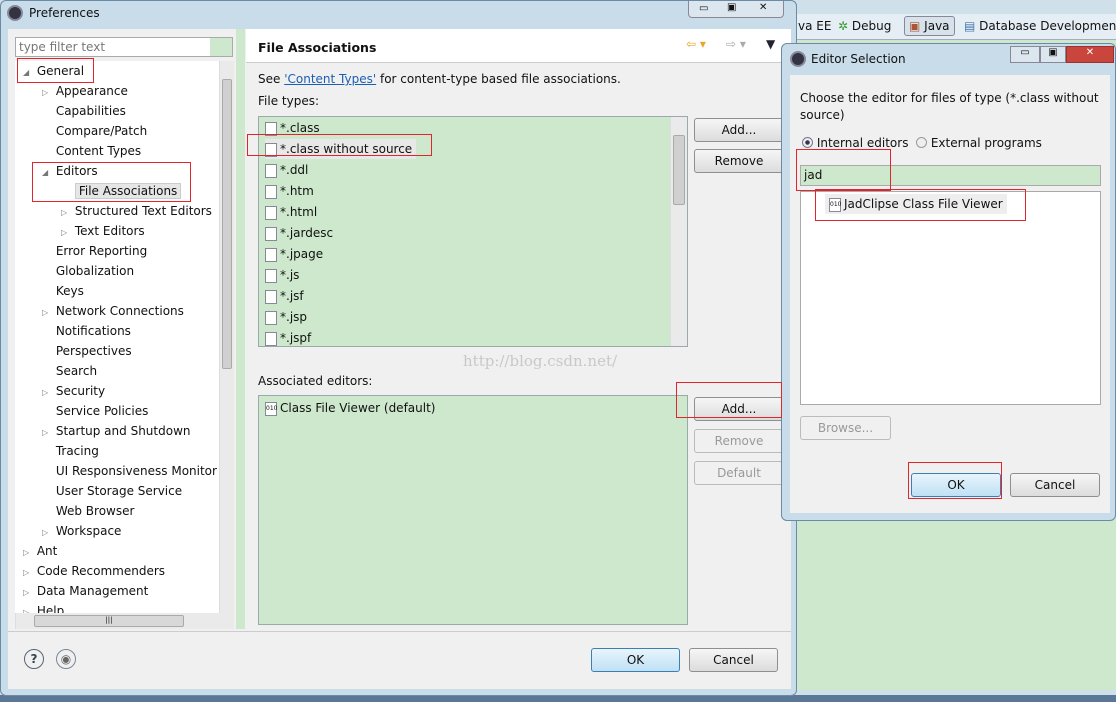 The width and height of the screenshot is (1116, 702). What do you see at coordinates (291, 212) in the screenshot?
I see `file-type-item: *.html` at bounding box center [291, 212].